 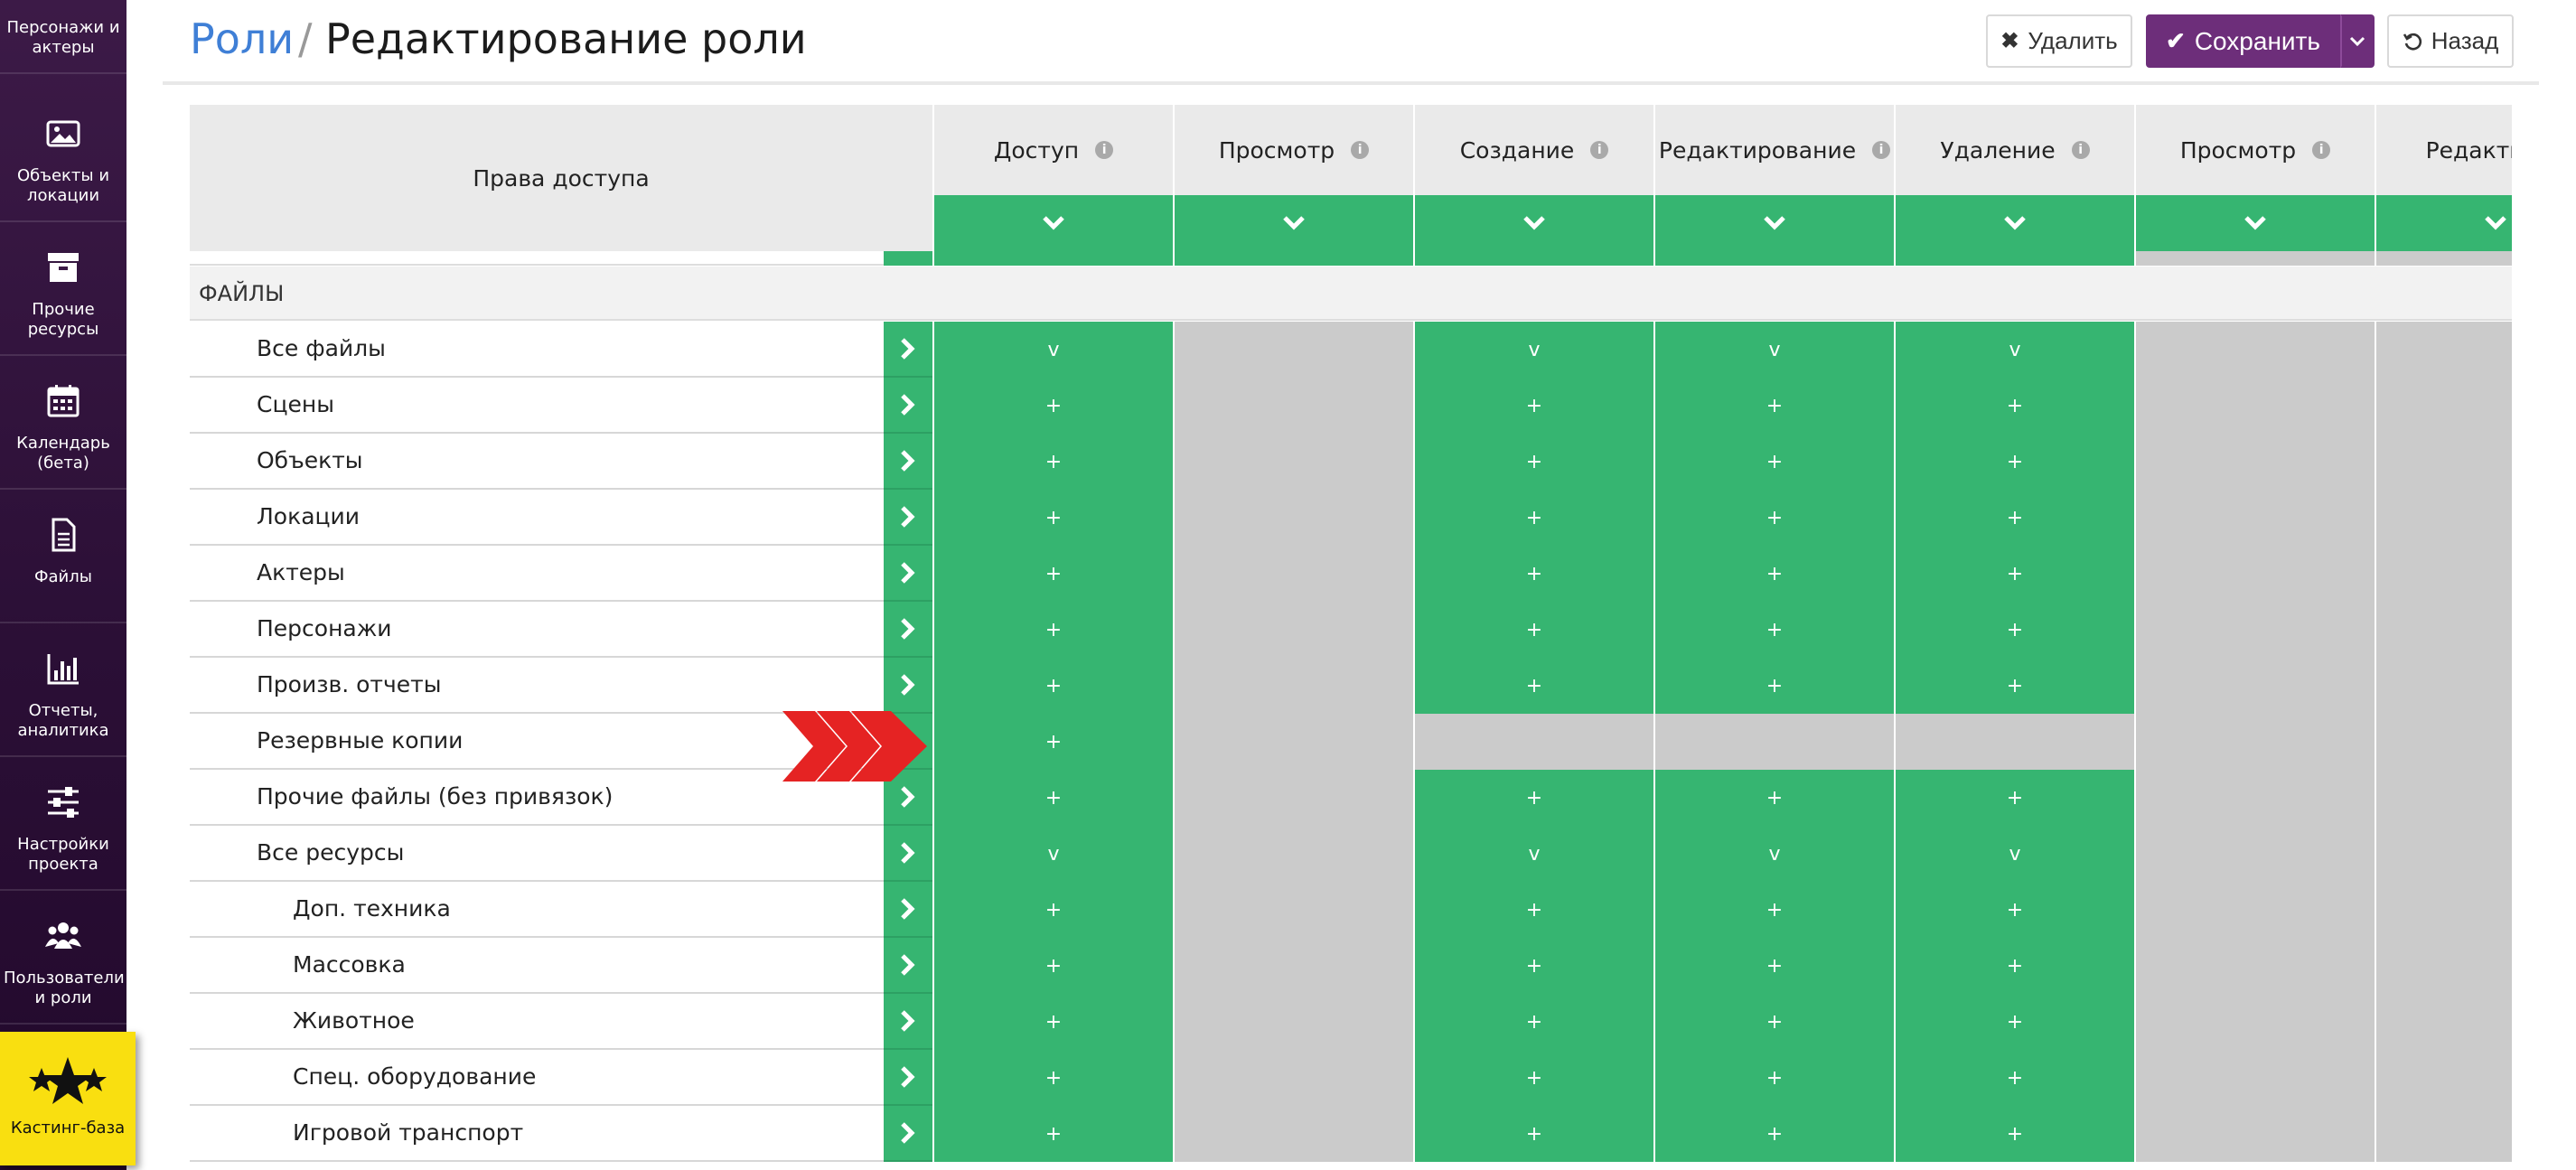 What do you see at coordinates (2059, 41) in the screenshot?
I see `delete-button: ✖ Удалить` at bounding box center [2059, 41].